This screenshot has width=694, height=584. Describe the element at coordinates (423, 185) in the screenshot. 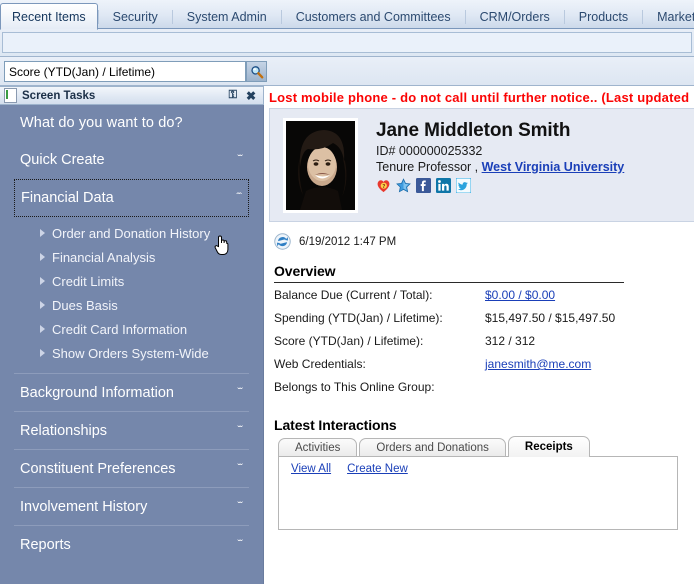

I see `facebook-icon` at that location.